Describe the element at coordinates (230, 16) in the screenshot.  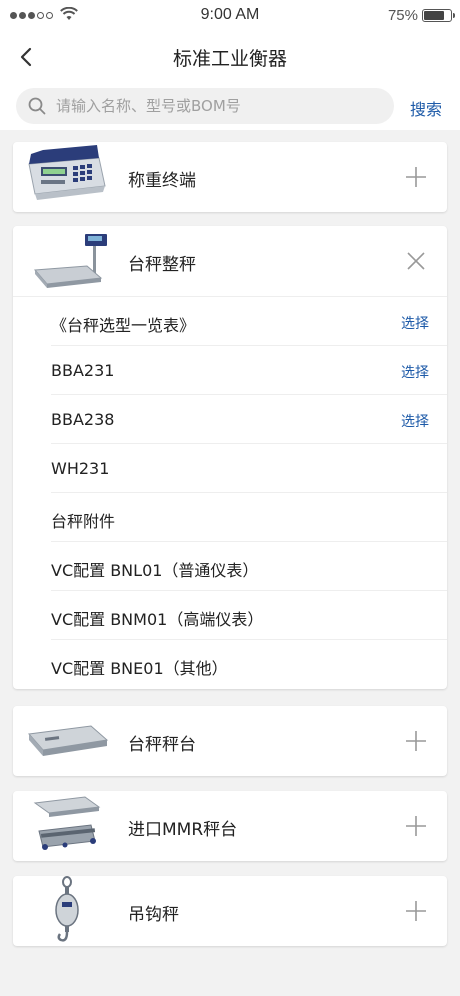
I see `status-bar: 9:00 AM 75%` at that location.